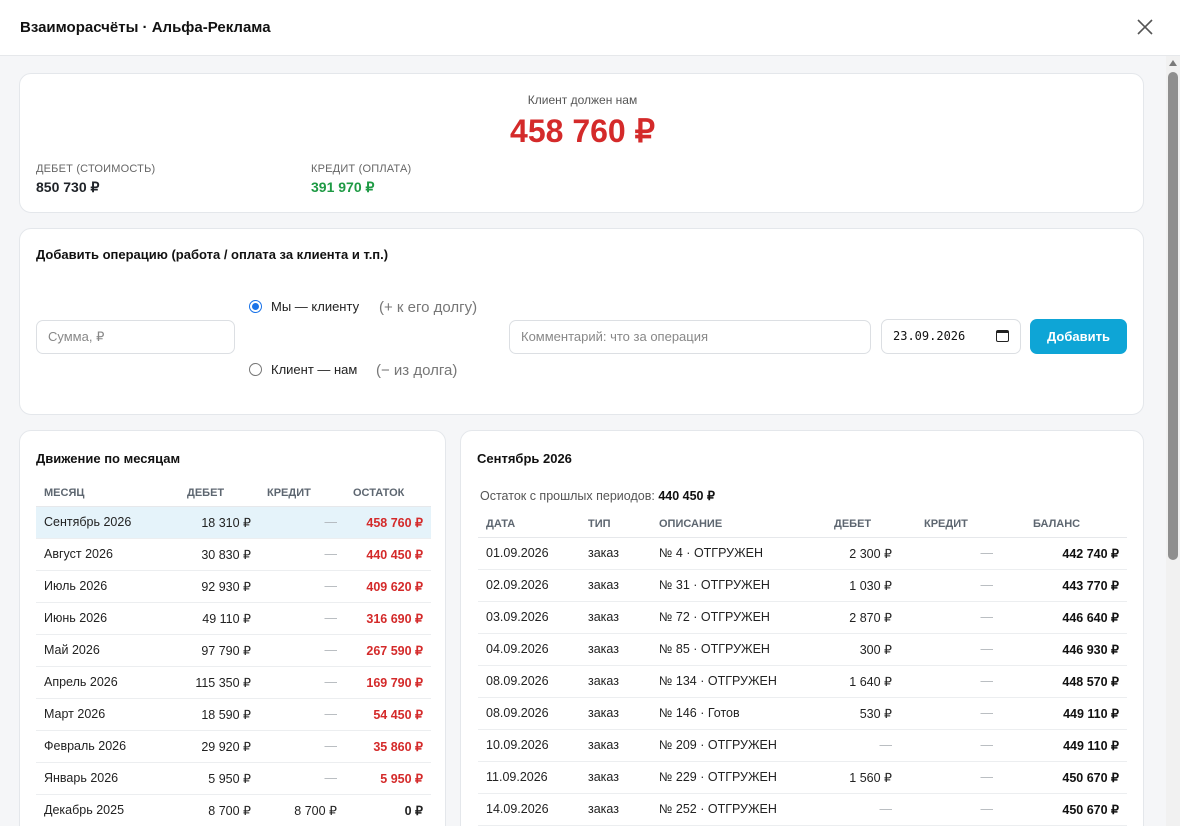 The height and width of the screenshot is (826, 1180). I want to click on month-balance: 458 760 ₽, so click(388, 522).